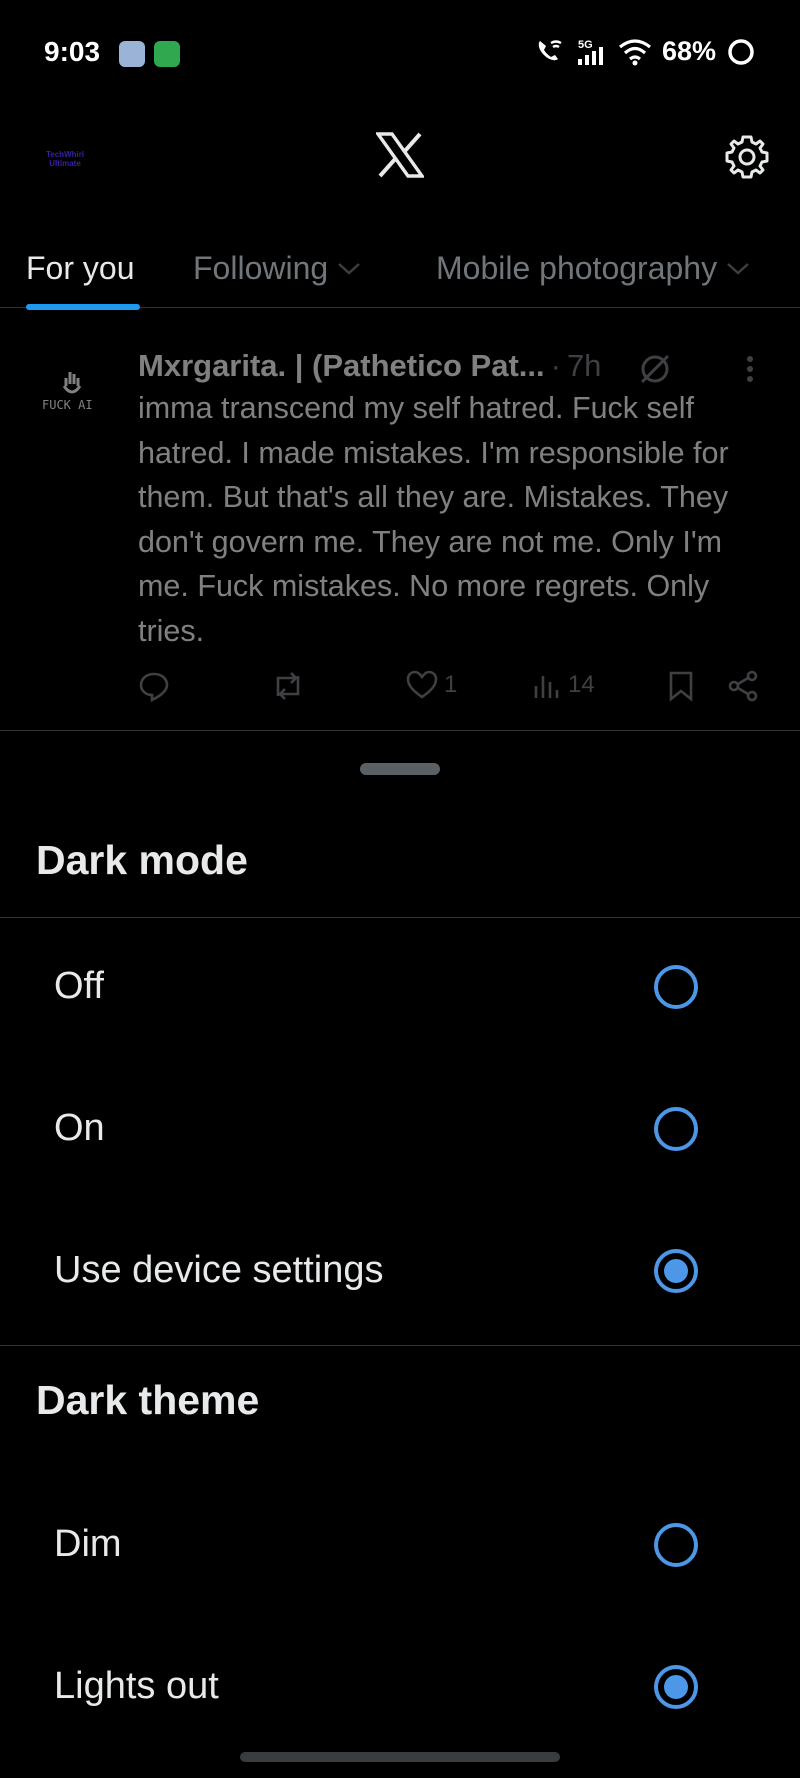  What do you see at coordinates (83, 307) in the screenshot?
I see `tab-active-indicator` at bounding box center [83, 307].